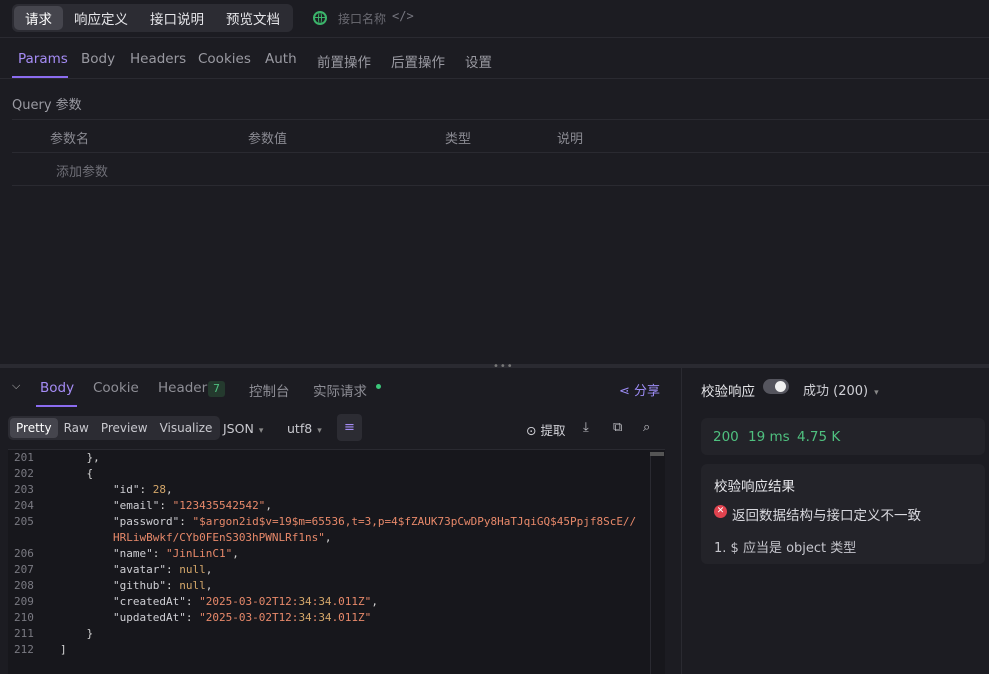  Describe the element at coordinates (478, 61) in the screenshot. I see `tab-settings: 设置` at that location.